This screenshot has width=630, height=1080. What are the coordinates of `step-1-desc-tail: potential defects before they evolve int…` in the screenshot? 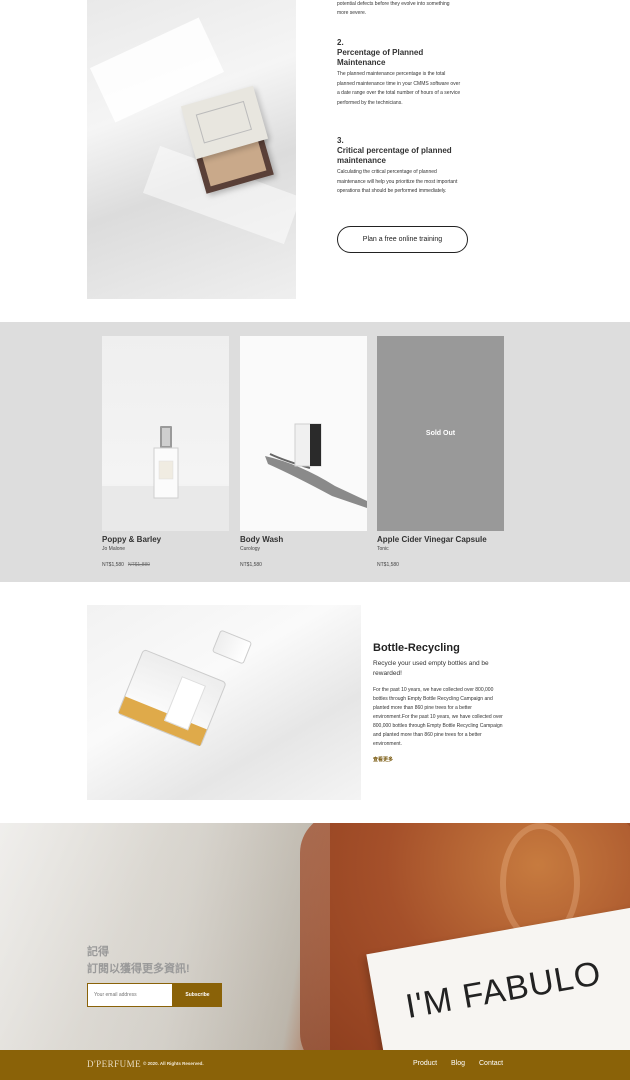 It's located at (393, 8).